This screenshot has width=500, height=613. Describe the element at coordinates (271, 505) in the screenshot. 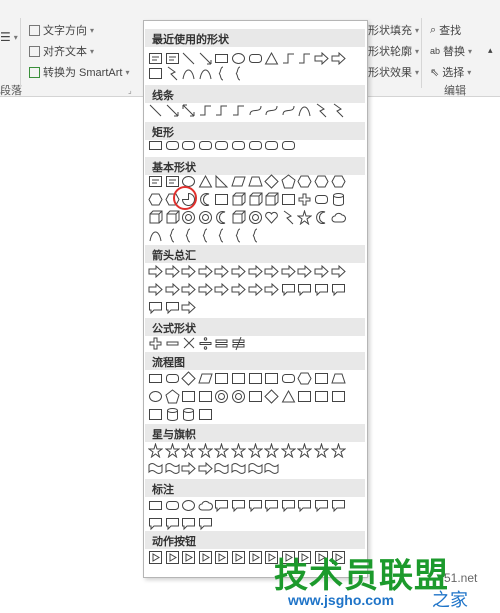

I see `accent-callout1-icon` at that location.